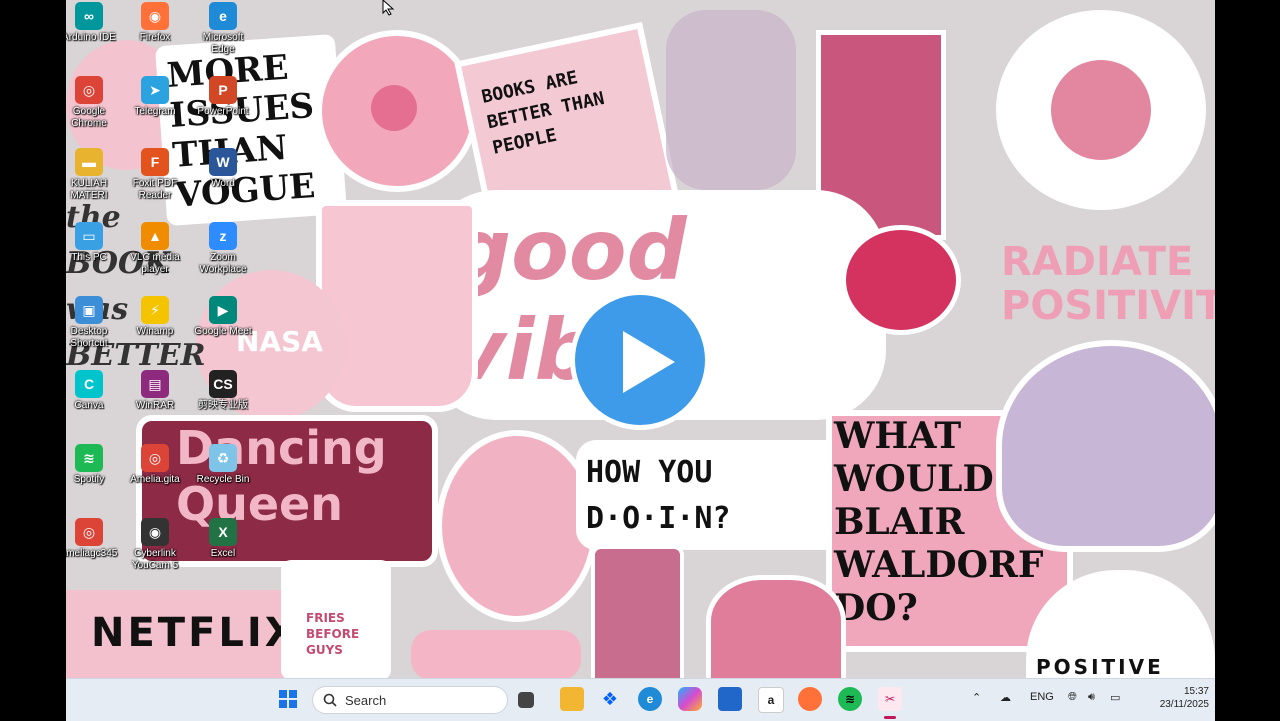 This screenshot has height=721, width=1280. What do you see at coordinates (1072, 697) in the screenshot?
I see `globe-icon: 🌐︎` at bounding box center [1072, 697].